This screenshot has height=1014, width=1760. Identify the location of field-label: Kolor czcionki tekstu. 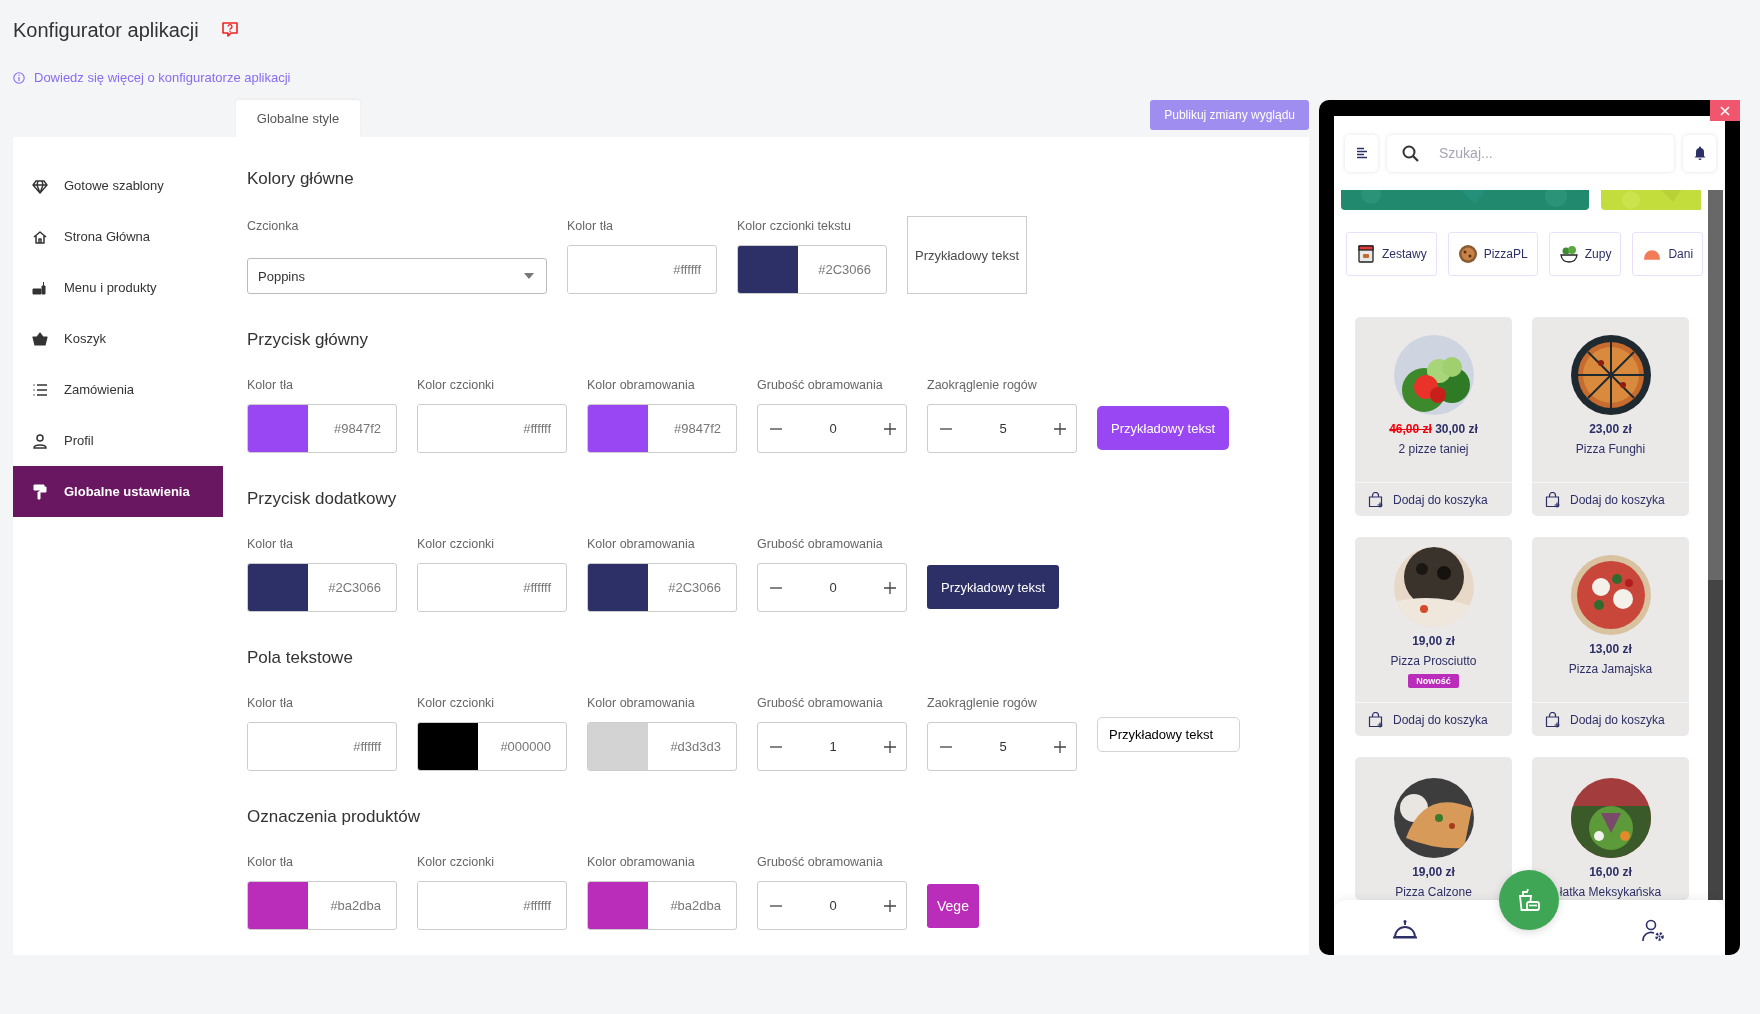
(794, 226).